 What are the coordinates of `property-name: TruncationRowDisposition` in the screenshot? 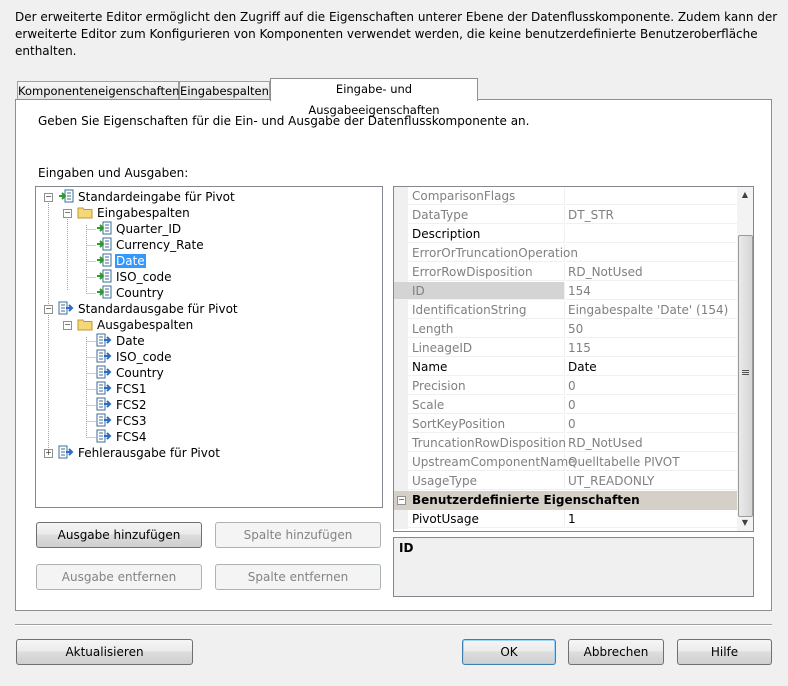 It's located at (480, 443).